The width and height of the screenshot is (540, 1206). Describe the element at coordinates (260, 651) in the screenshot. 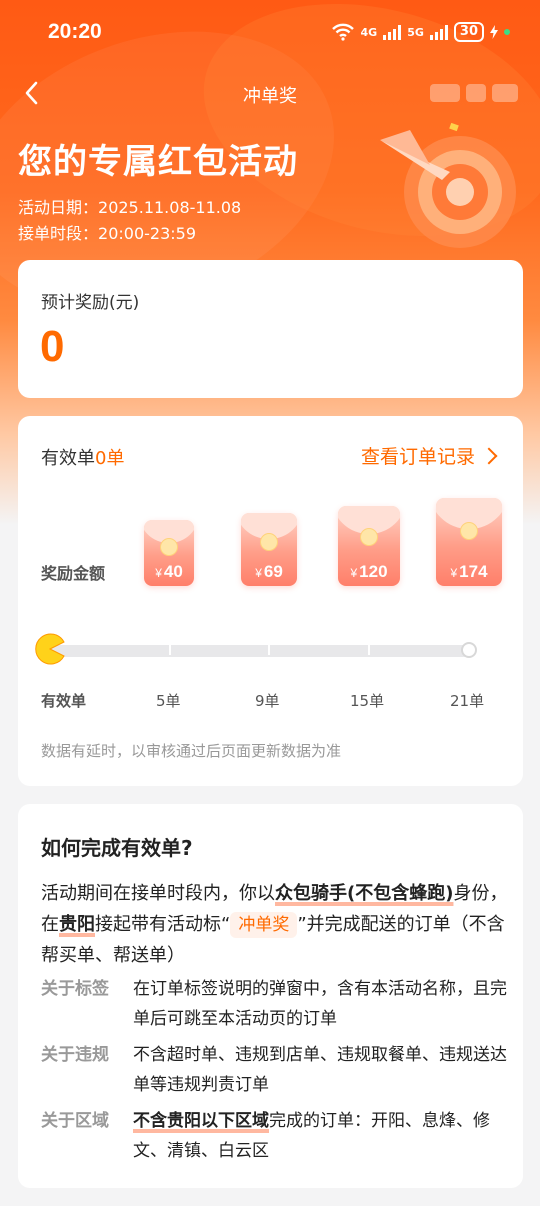

I see `progress-track` at that location.